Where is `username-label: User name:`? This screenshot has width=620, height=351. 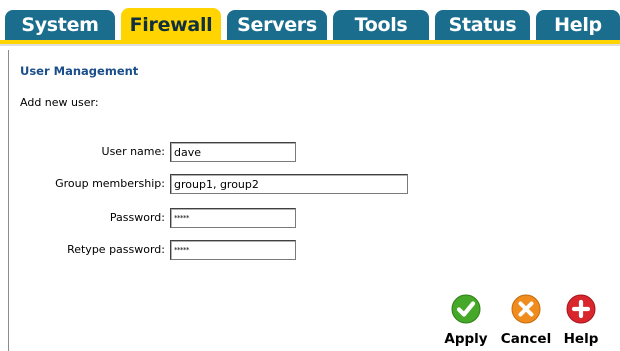 username-label: User name: is located at coordinates (133, 151).